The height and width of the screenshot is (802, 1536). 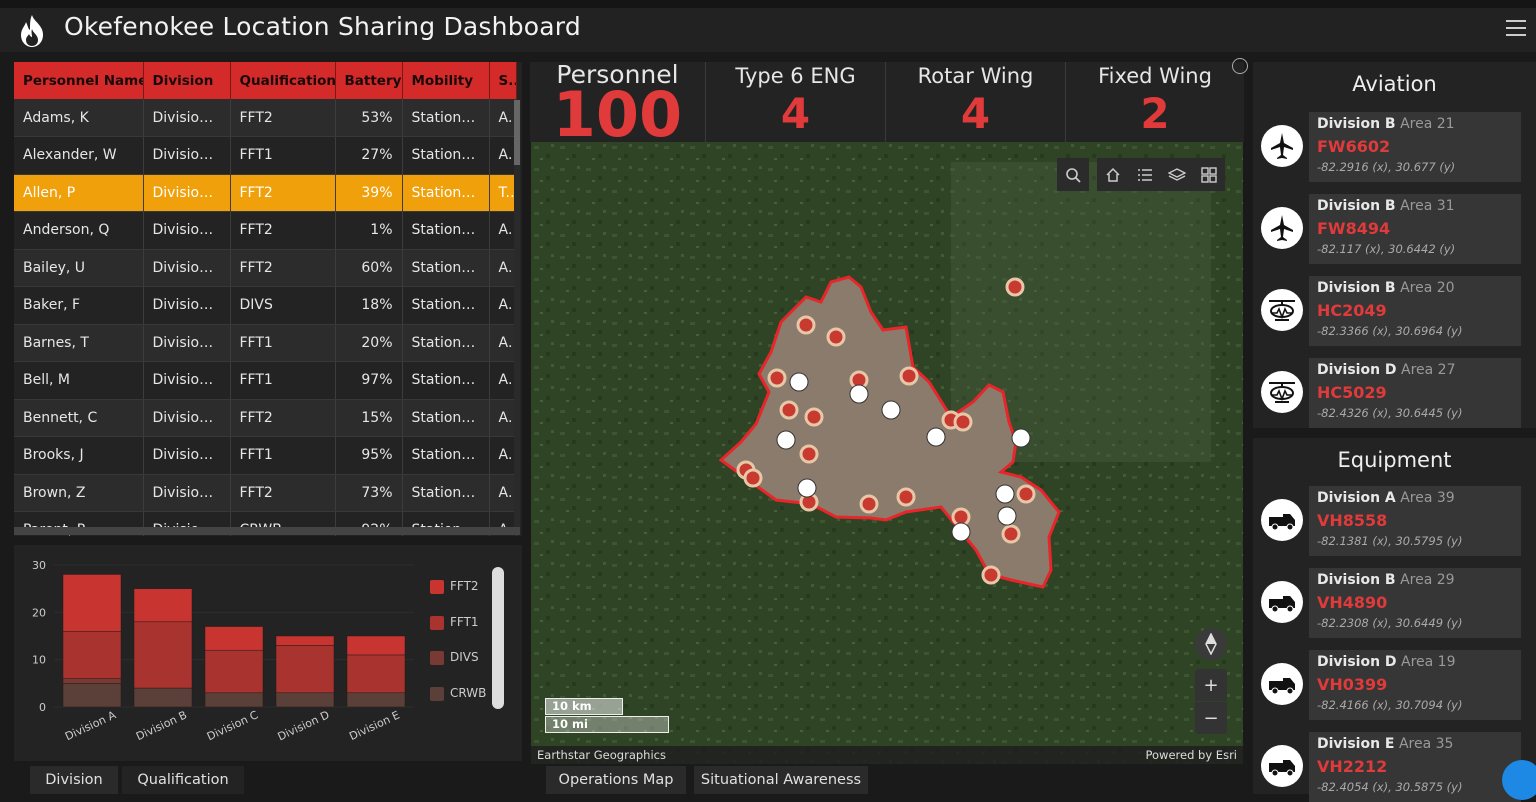 I want to click on refresh-button, so click(x=1519, y=780).